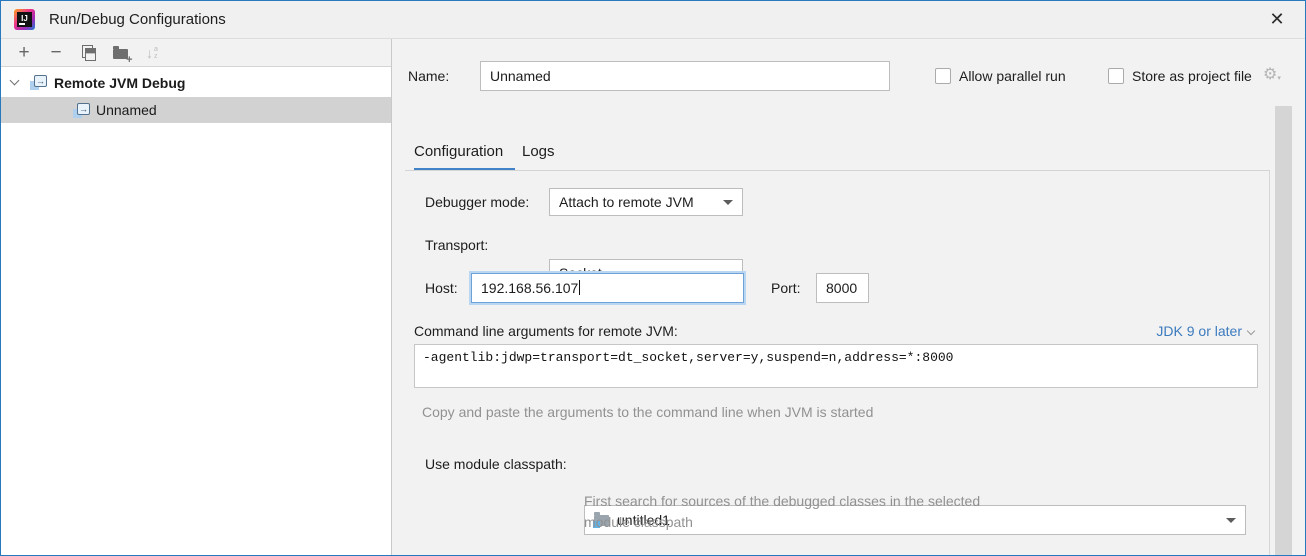 The width and height of the screenshot is (1306, 556). Describe the element at coordinates (429, 76) in the screenshot. I see `name-label: Name:` at that location.